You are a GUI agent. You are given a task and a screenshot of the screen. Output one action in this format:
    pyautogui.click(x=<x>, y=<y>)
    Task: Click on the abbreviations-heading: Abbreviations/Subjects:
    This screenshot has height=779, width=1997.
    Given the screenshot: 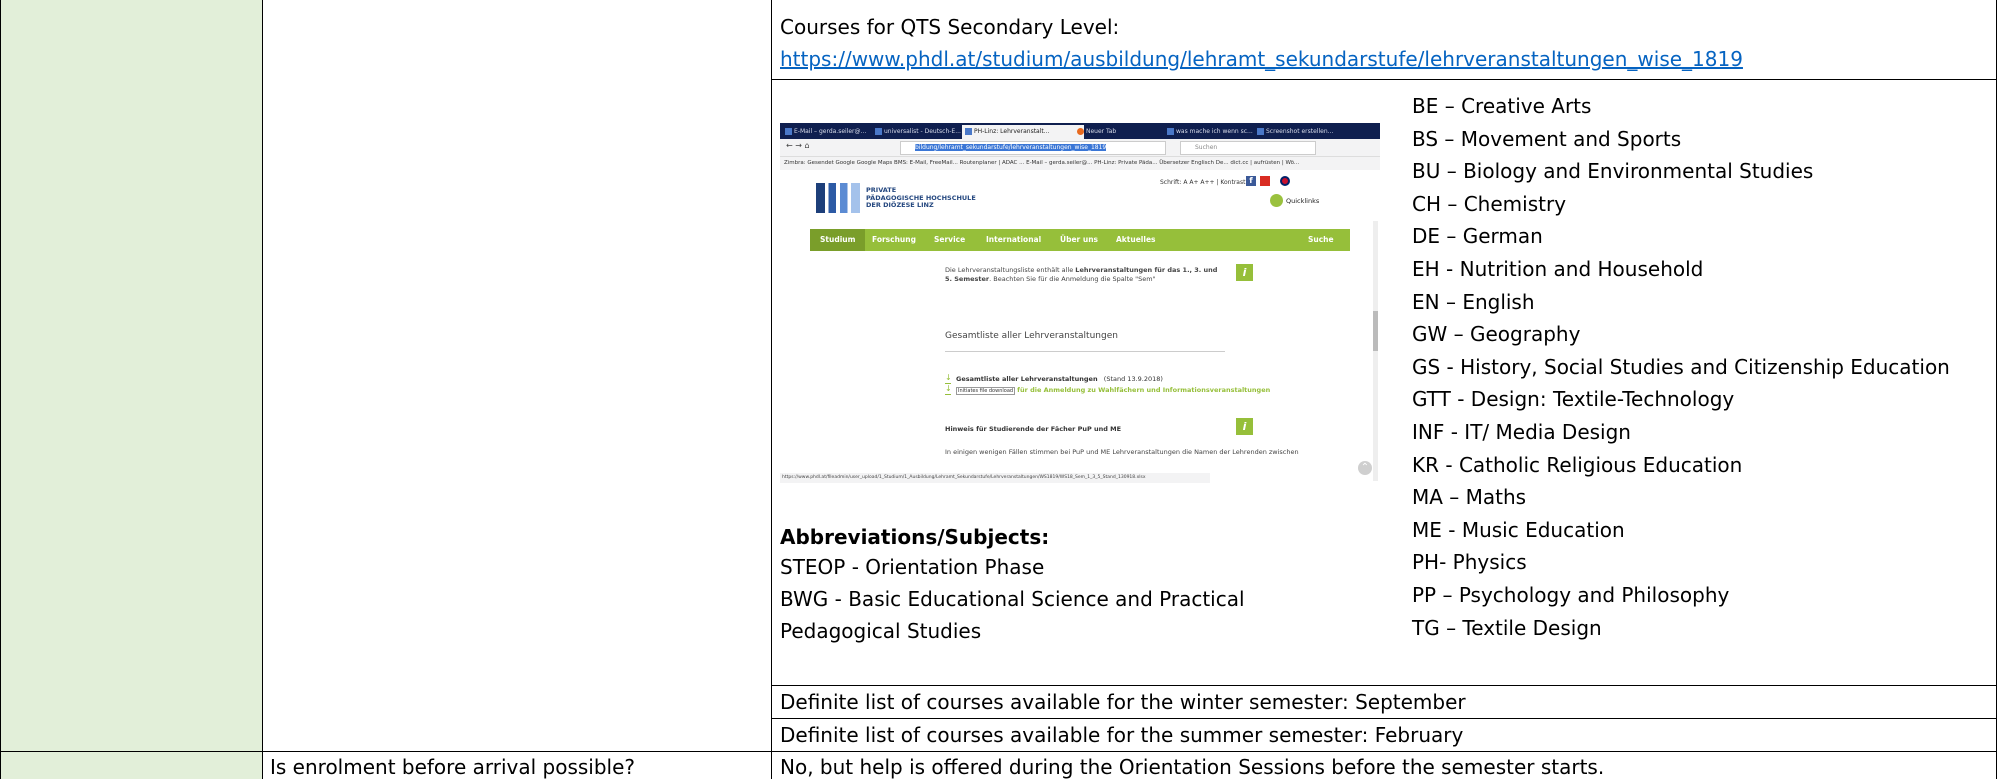 What is the action you would take?
    pyautogui.click(x=915, y=537)
    